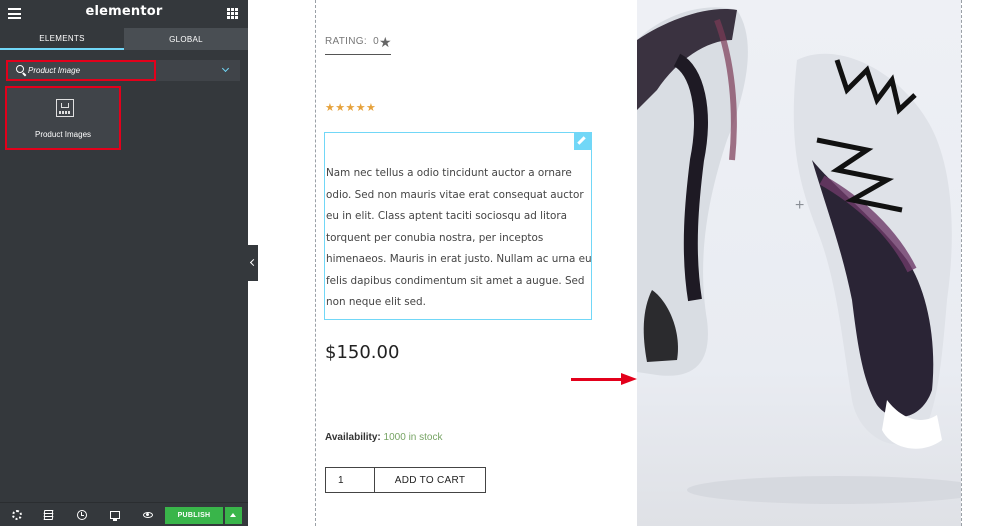 The image size is (1000, 526). Describe the element at coordinates (799, 206) in the screenshot. I see `add-element-icon: +` at that location.